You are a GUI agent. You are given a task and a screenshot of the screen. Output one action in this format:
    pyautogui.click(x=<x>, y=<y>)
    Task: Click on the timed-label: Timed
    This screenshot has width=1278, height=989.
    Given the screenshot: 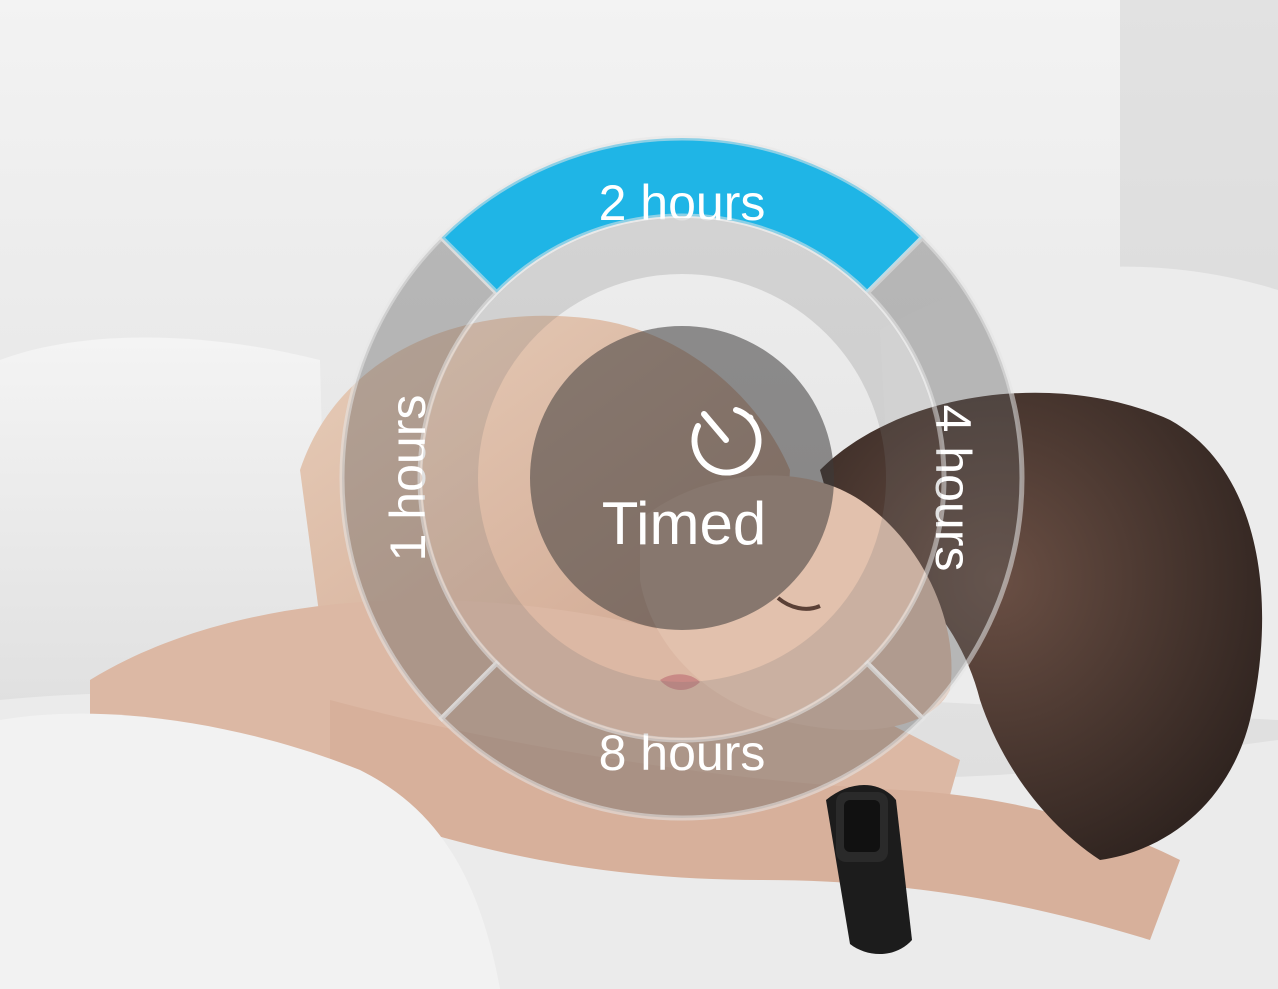 What is the action you would take?
    pyautogui.click(x=684, y=523)
    